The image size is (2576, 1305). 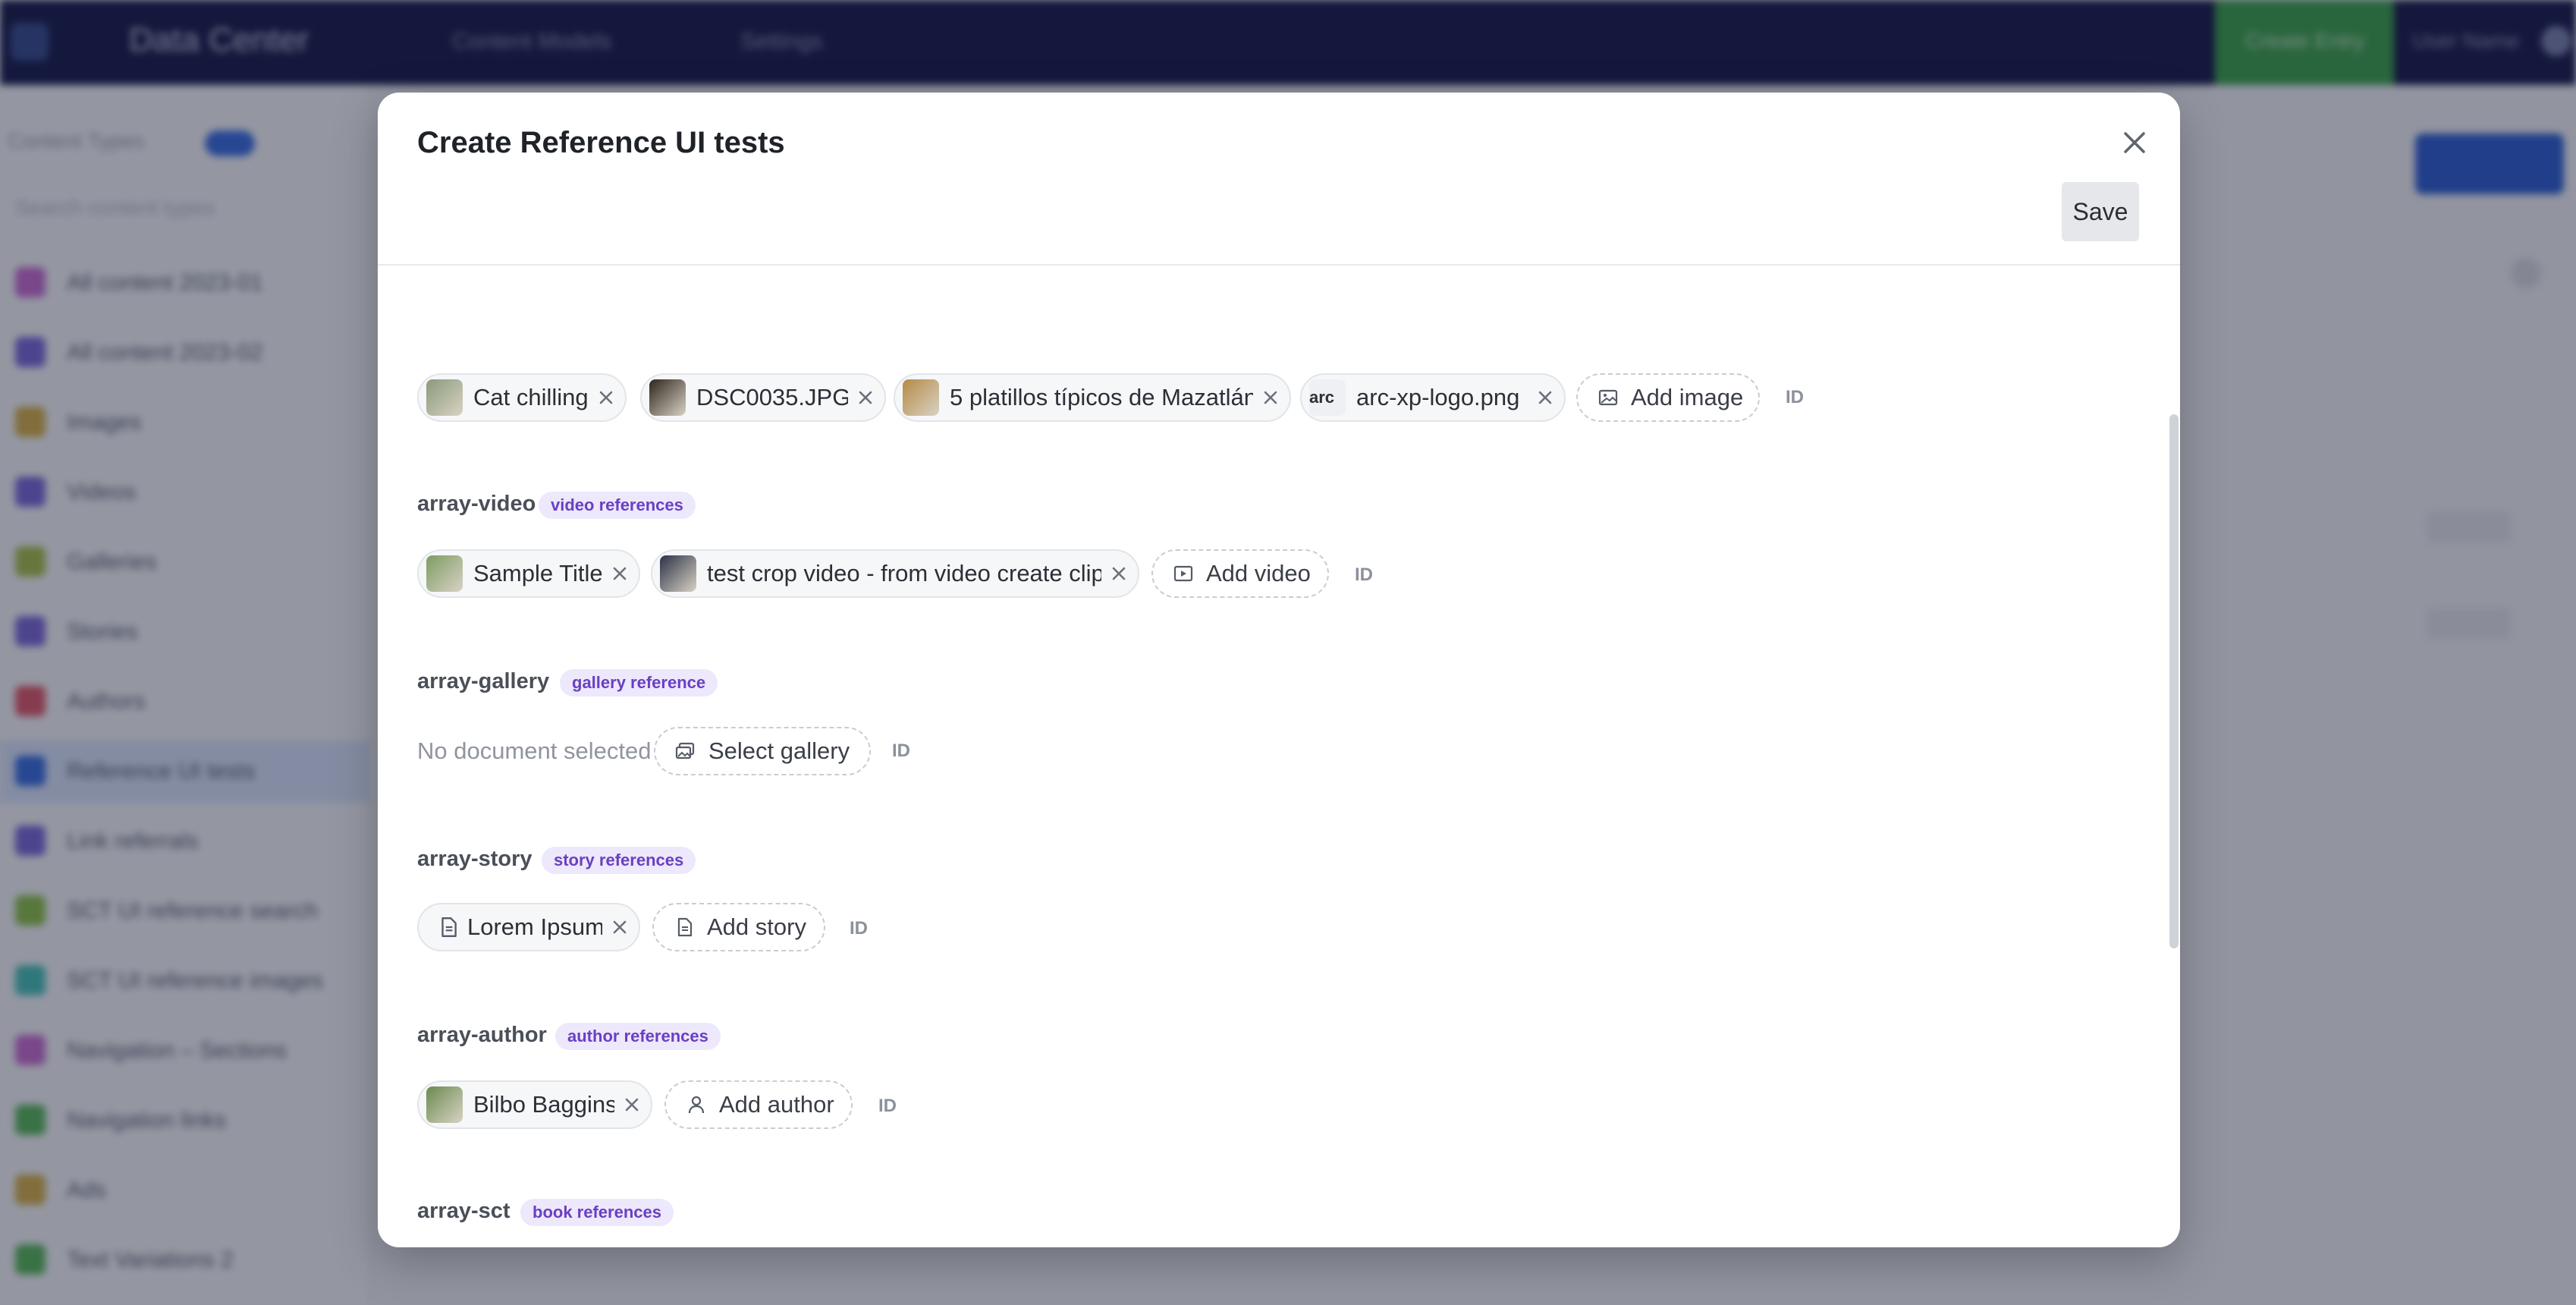 What do you see at coordinates (1258, 573) in the screenshot?
I see `add-label: Add video` at bounding box center [1258, 573].